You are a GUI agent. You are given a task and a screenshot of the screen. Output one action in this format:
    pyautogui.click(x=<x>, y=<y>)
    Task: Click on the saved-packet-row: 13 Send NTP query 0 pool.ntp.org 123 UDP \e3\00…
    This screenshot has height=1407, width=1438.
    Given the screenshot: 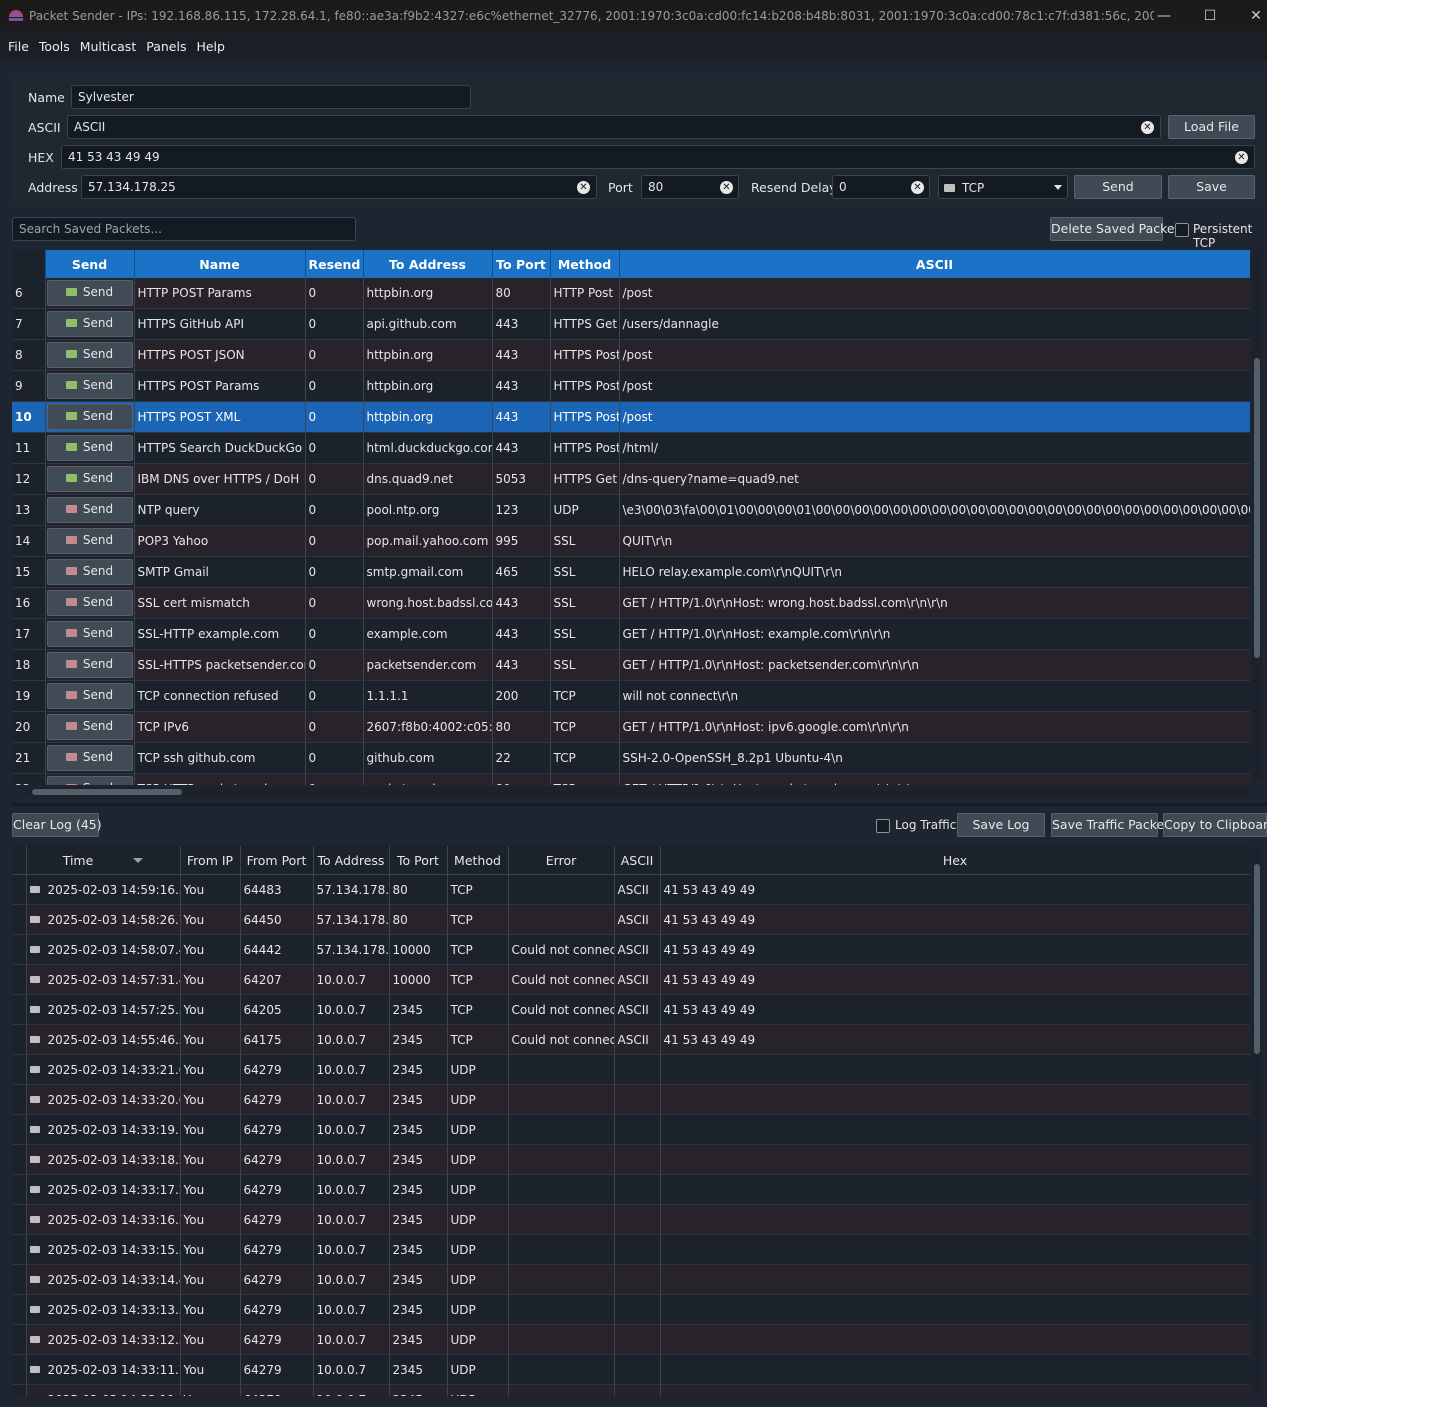 What is the action you would take?
    pyautogui.click(x=631, y=510)
    